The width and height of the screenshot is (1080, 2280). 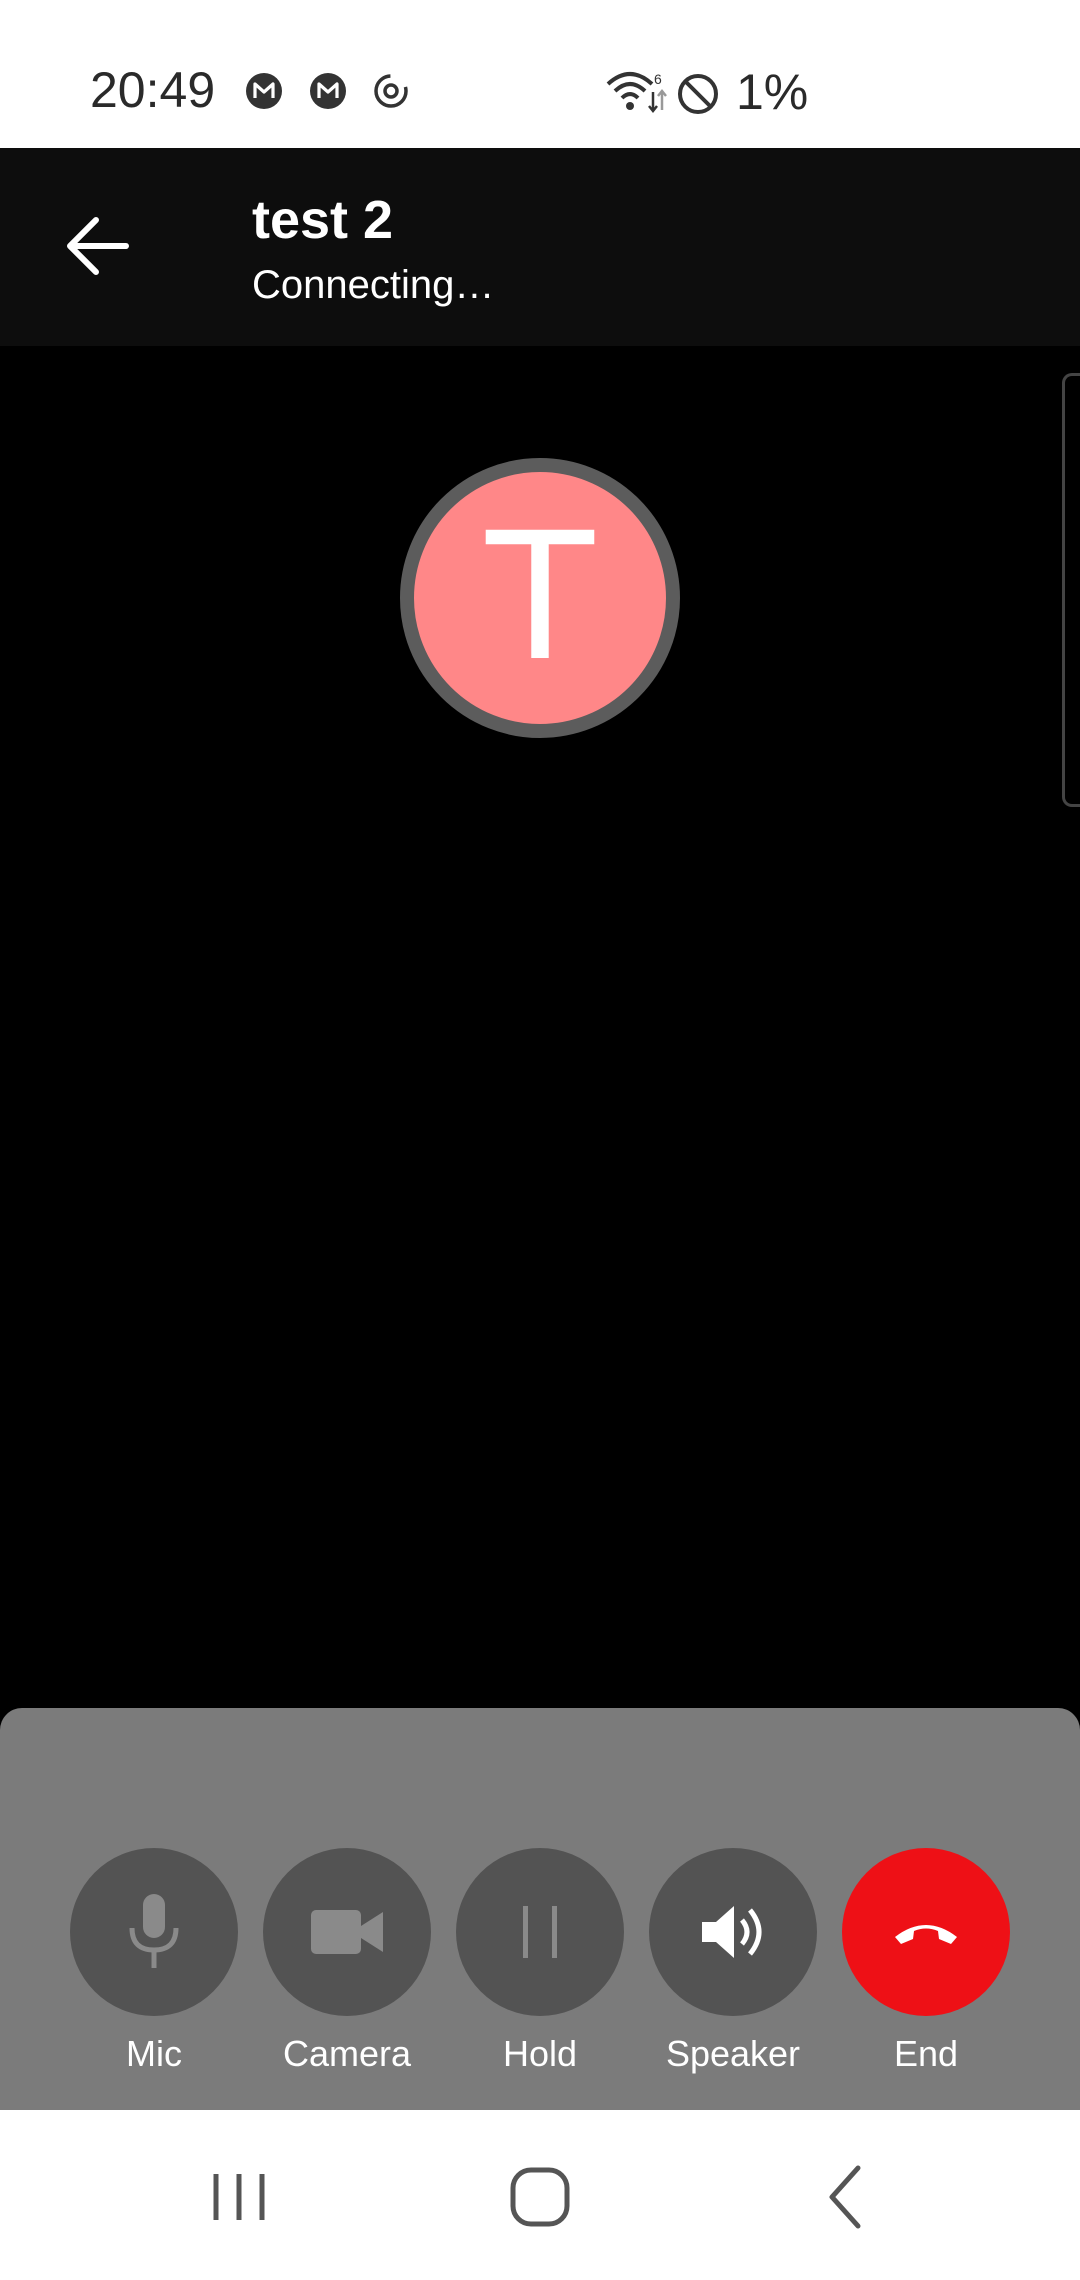 I want to click on sync-icon, so click(x=391, y=91).